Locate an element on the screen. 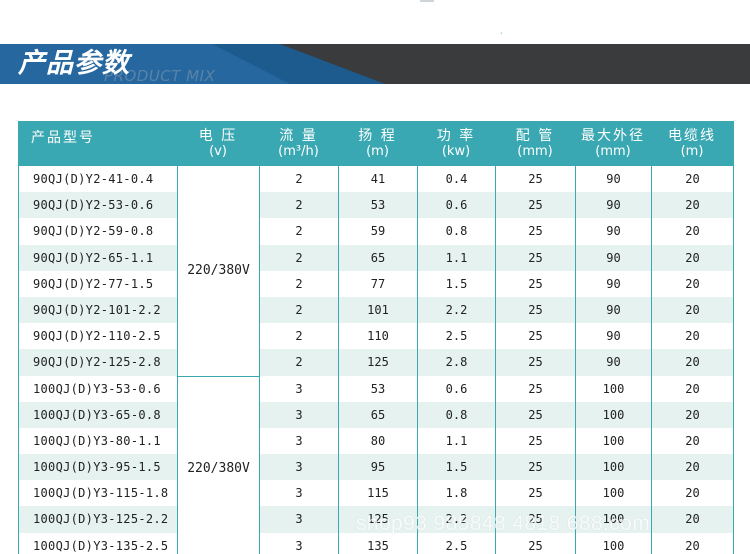 Image resolution: width=750 pixels, height=554 pixels. table-row: 90QJ(D)Y2-59-0.8 2 59 0.8 25 90 20 is located at coordinates (376, 231).